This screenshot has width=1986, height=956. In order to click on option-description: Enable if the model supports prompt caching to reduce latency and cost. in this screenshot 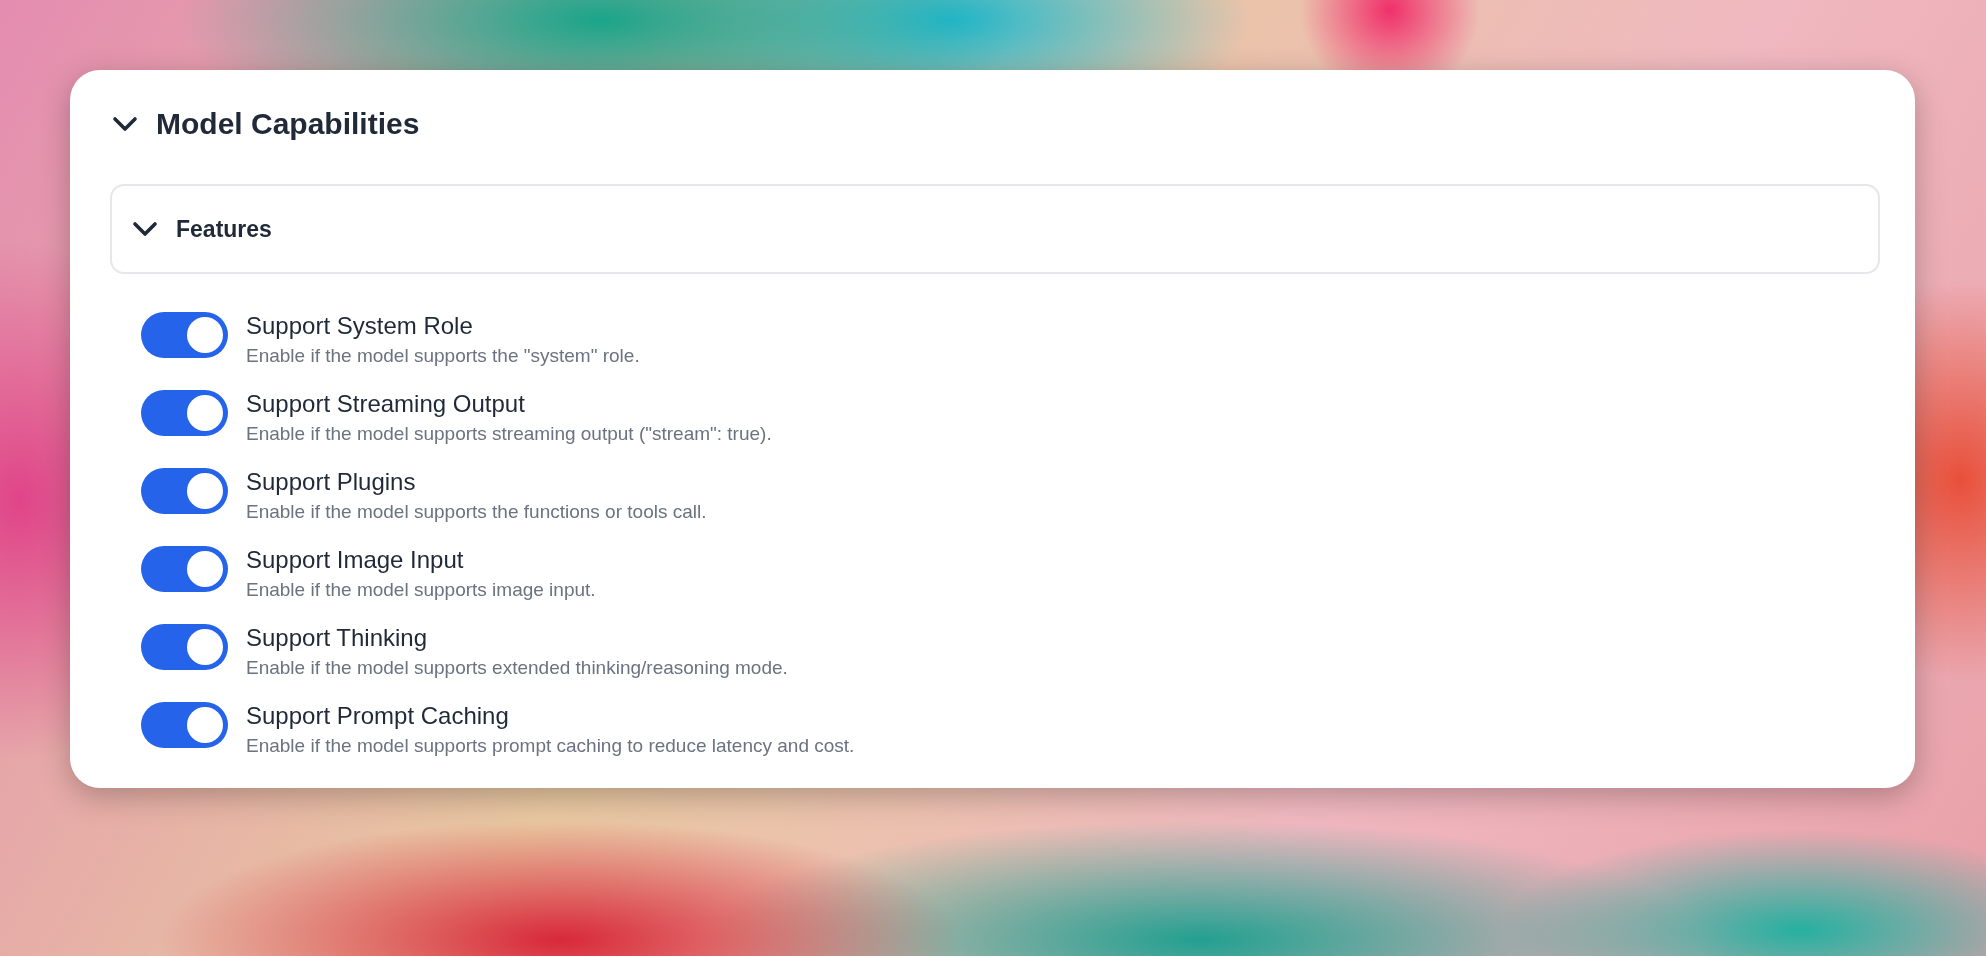, I will do `click(550, 746)`.